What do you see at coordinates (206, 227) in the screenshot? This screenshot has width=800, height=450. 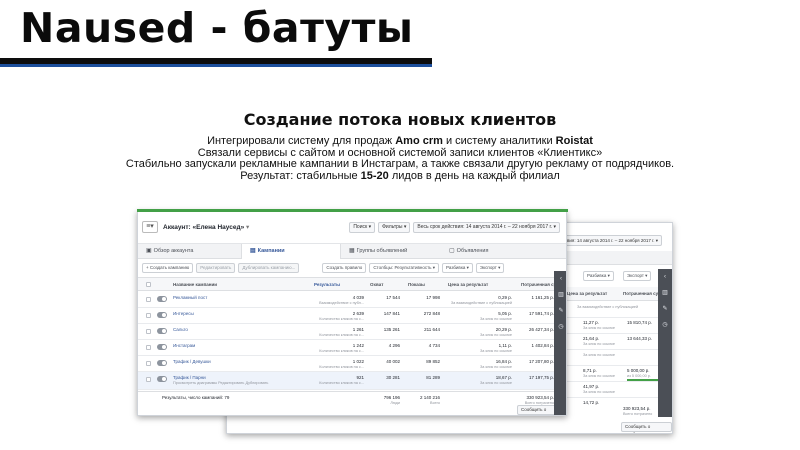 I see `account-selector: Аккаунт: «Елена Наусед» ▾` at bounding box center [206, 227].